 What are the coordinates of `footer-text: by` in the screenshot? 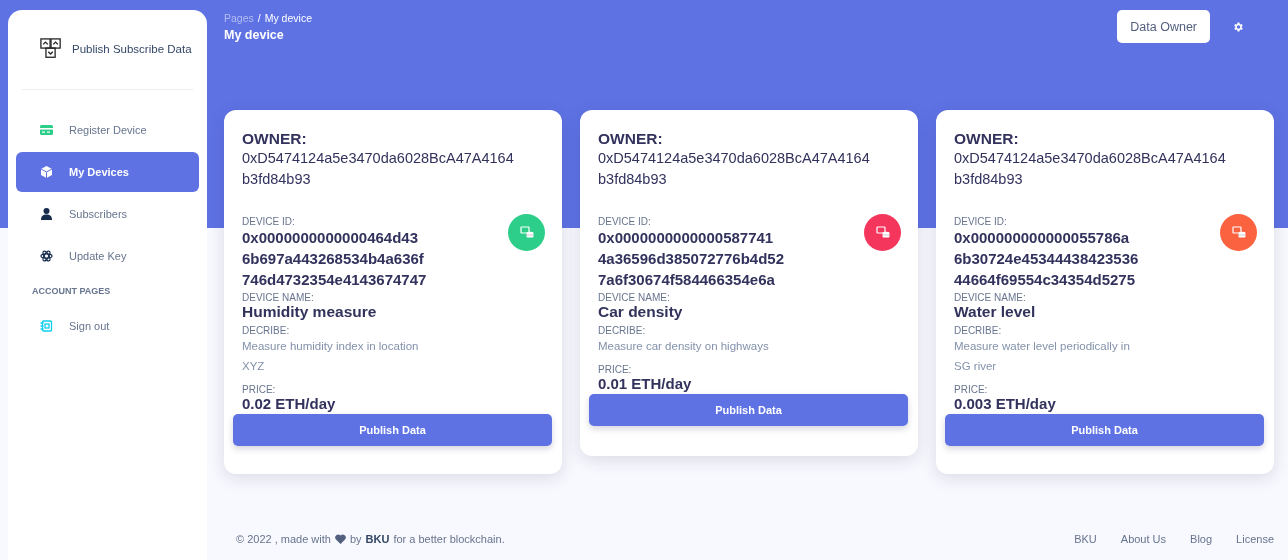 It's located at (355, 539).